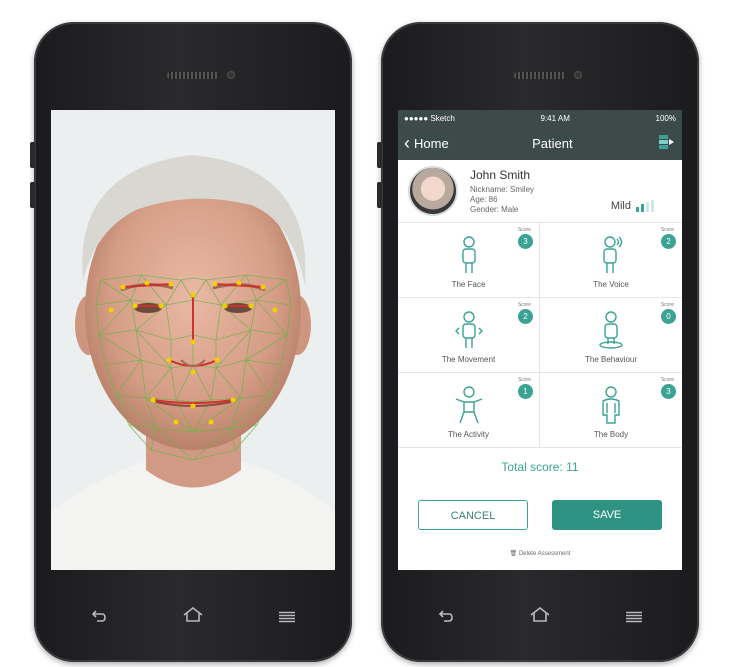 The width and height of the screenshot is (730, 667). I want to click on patient-age: Age: 86, so click(484, 199).